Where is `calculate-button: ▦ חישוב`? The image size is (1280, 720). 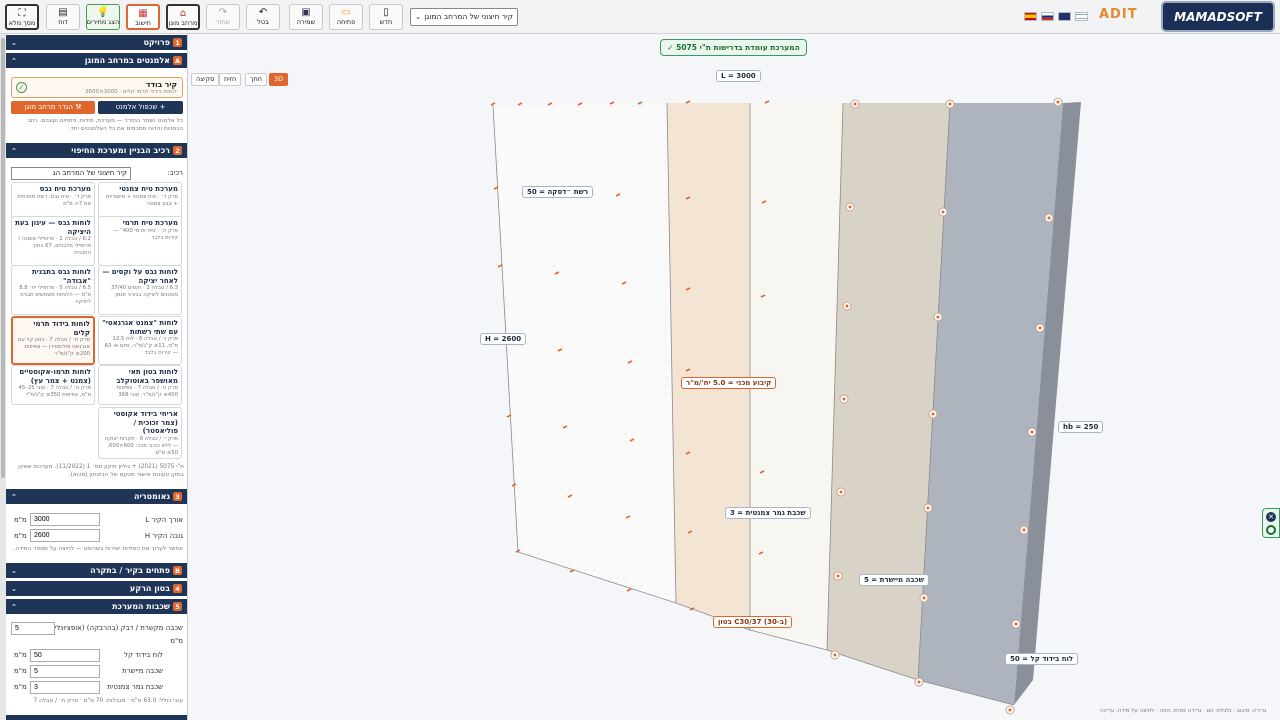 calculate-button: ▦ חישוב is located at coordinates (143, 17).